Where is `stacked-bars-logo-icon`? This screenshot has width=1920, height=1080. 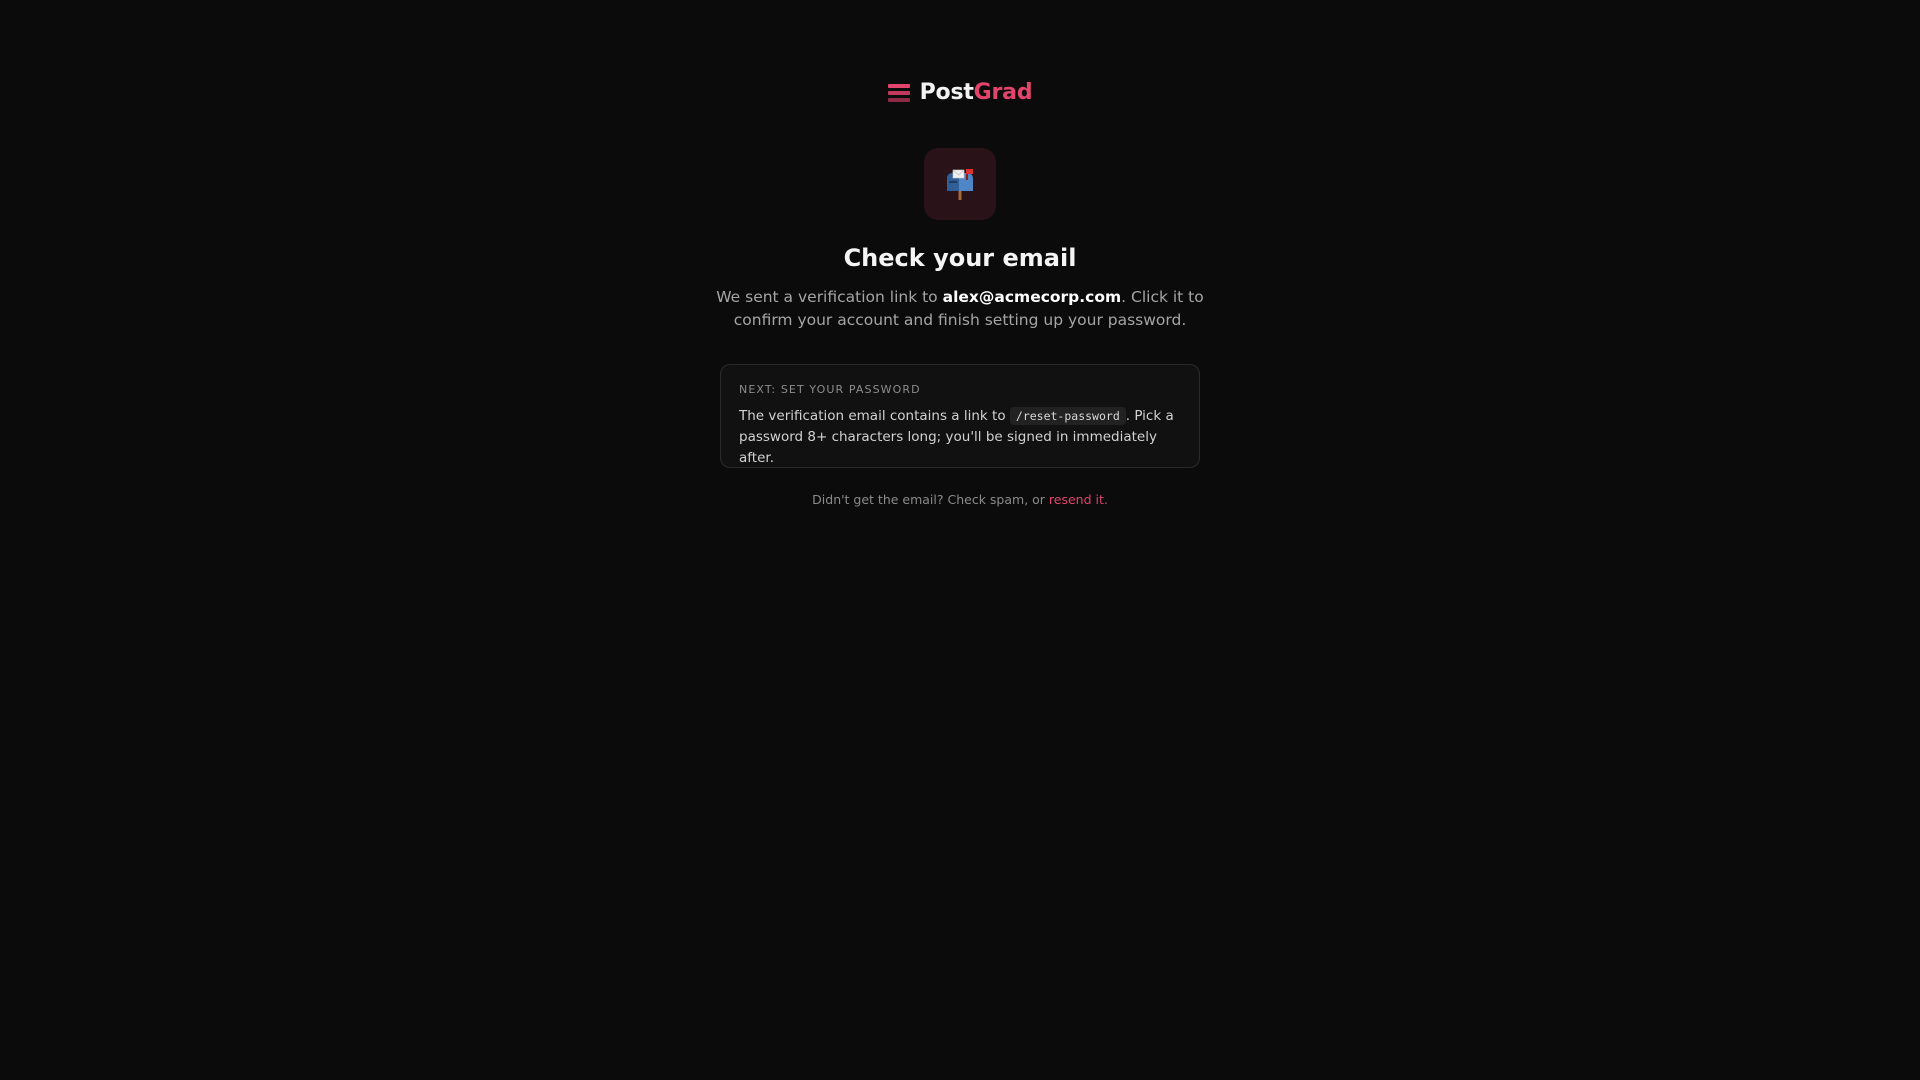 stacked-bars-logo-icon is located at coordinates (898, 92).